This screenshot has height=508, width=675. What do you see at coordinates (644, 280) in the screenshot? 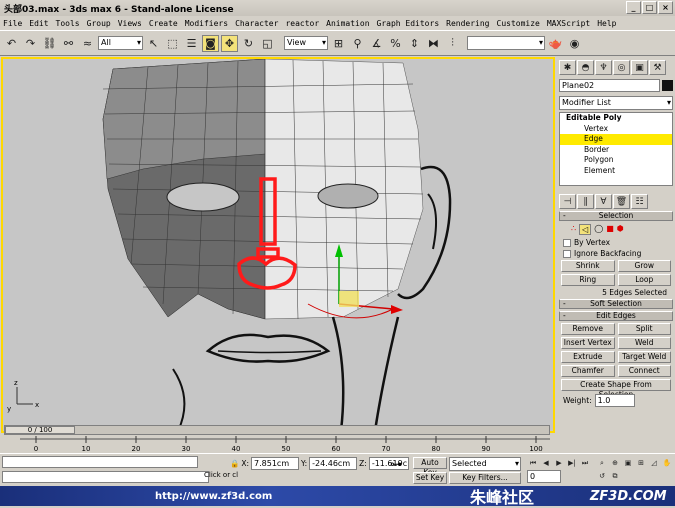
I see `loop-button: Loop` at bounding box center [644, 280].